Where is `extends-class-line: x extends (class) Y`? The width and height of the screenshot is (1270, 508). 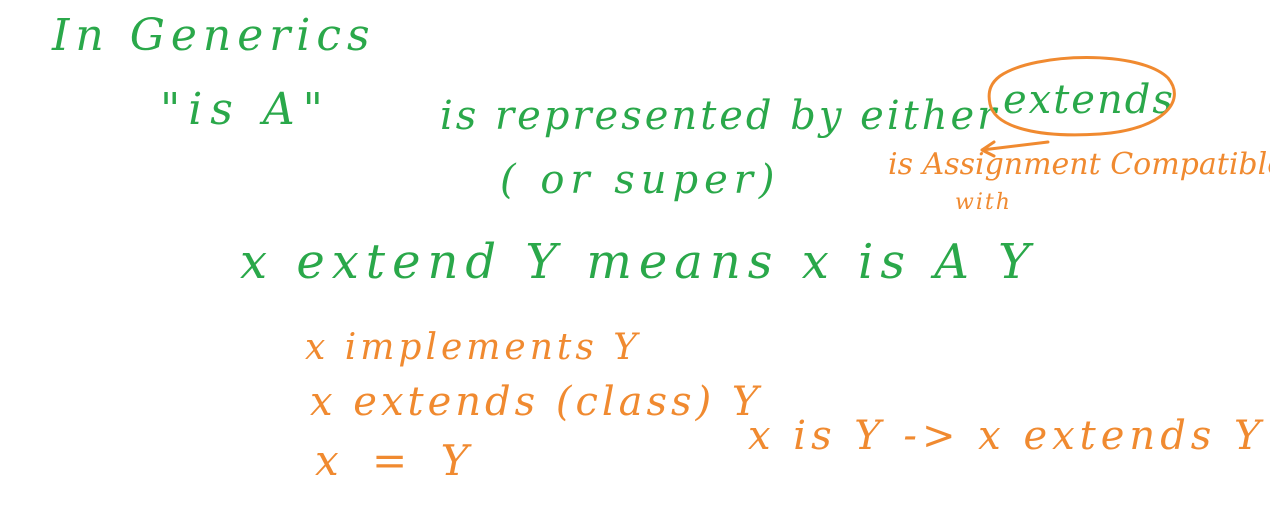 extends-class-line: x extends (class) Y is located at coordinates (536, 402).